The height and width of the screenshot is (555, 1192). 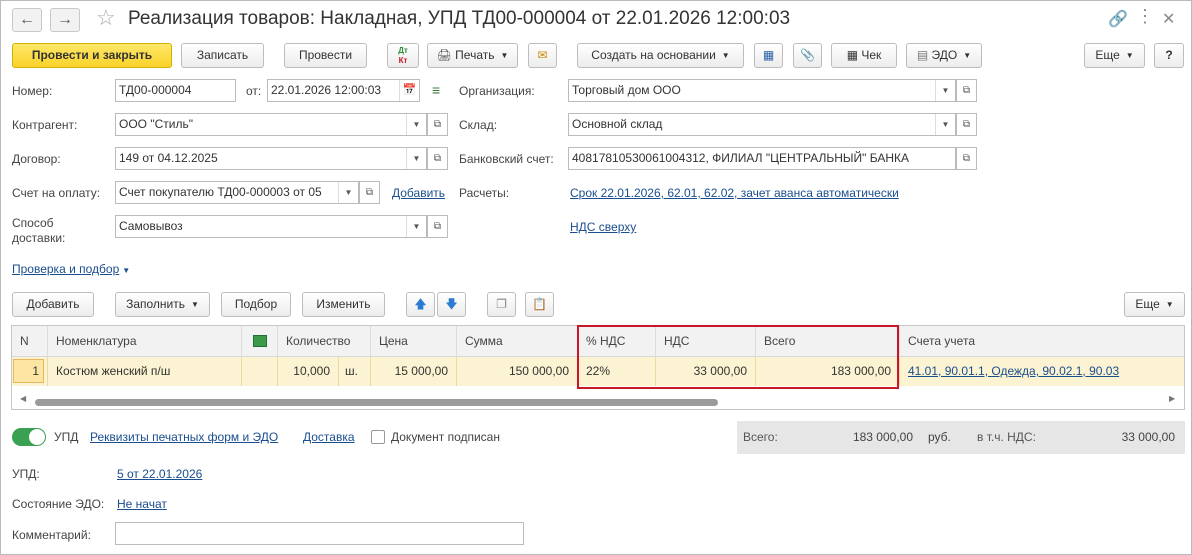 I want to click on dt-kt-button: Дт Кт, so click(x=403, y=55).